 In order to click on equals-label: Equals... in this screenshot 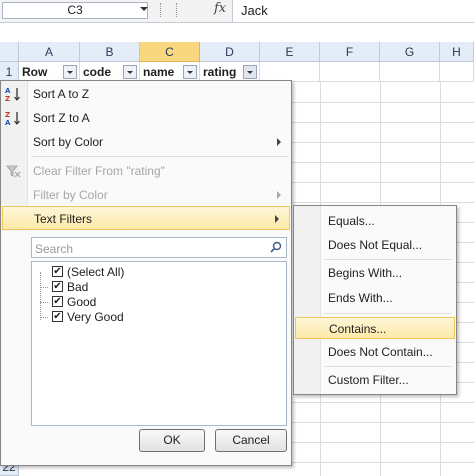, I will do `click(351, 221)`.